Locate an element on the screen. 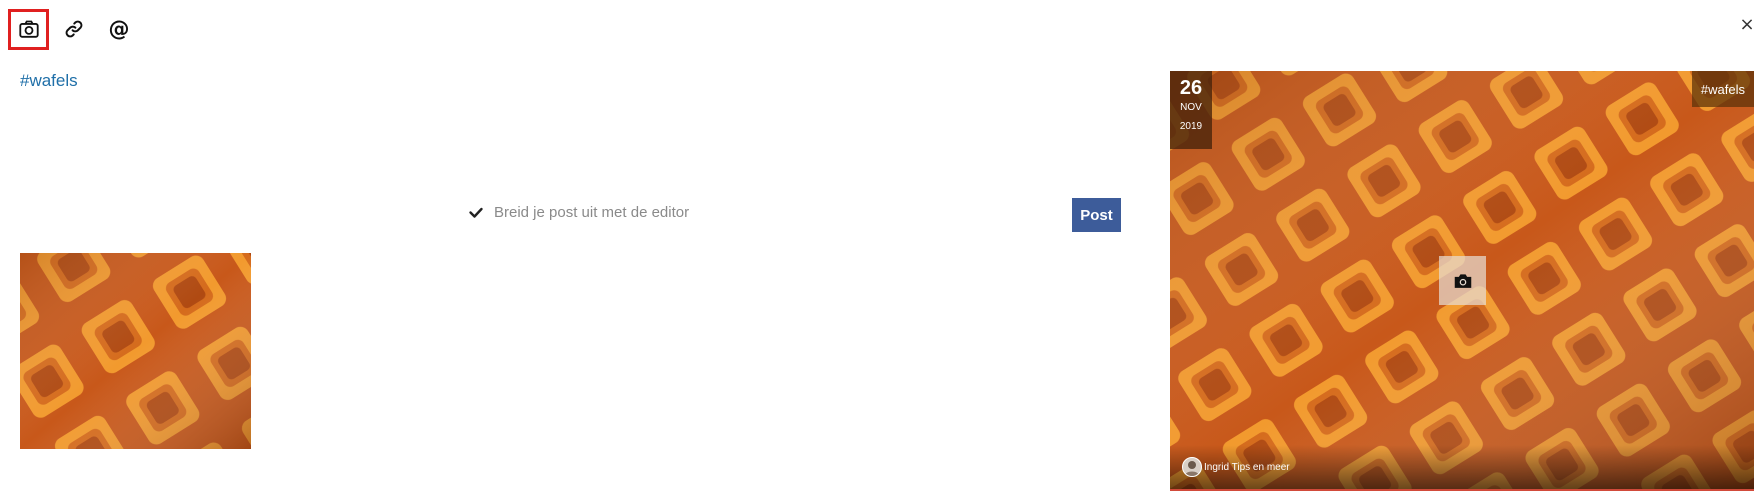 The width and height of the screenshot is (1763, 500). post-button: Post is located at coordinates (1096, 215).